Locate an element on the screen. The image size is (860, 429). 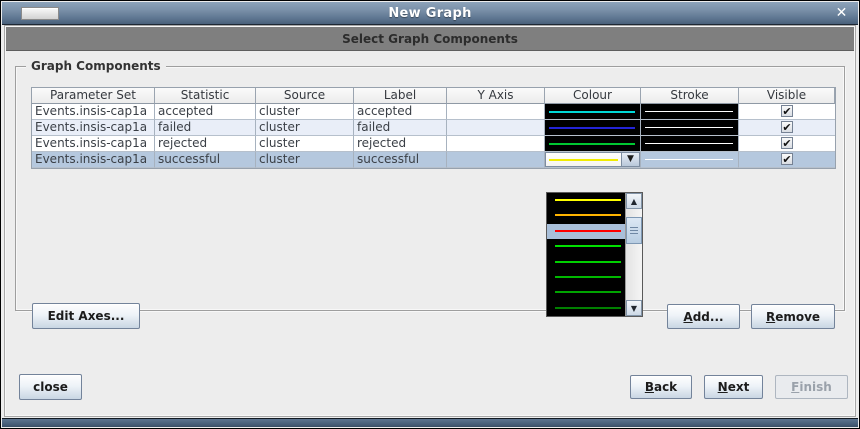
popup-scrollbar: ▲ ▼ is located at coordinates (633, 254).